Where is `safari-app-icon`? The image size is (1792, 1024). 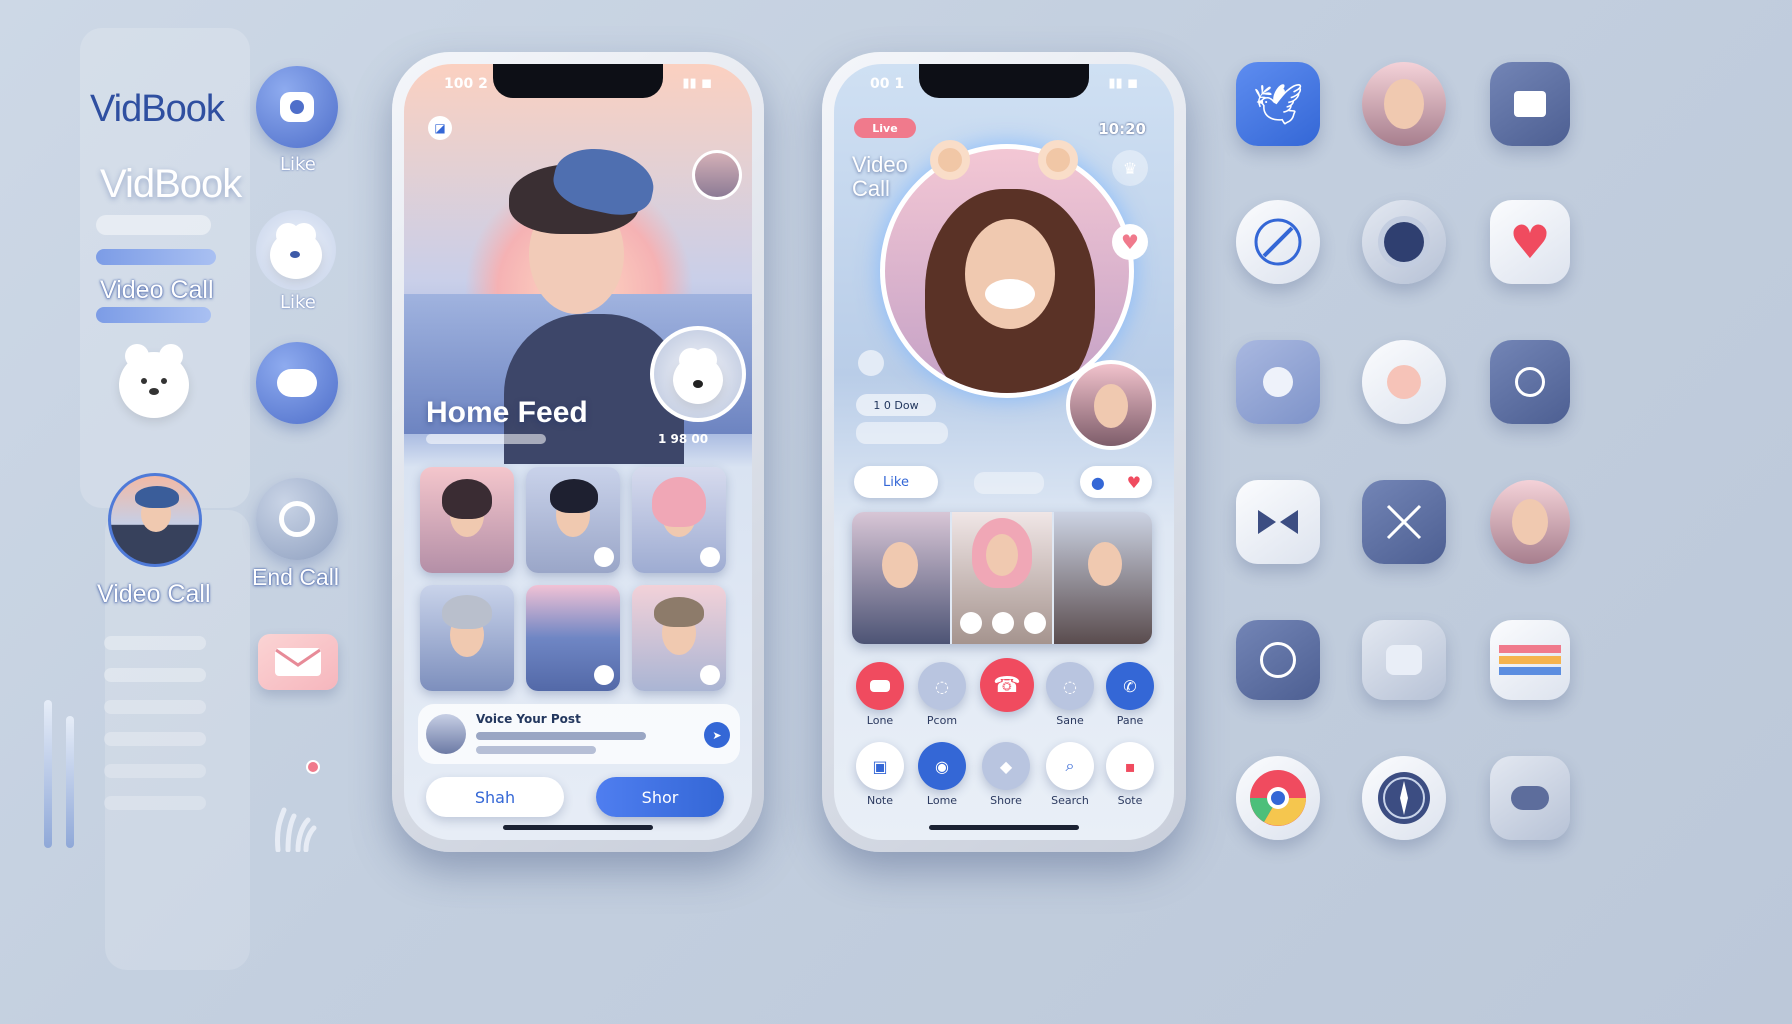
safari-app-icon is located at coordinates (1404, 798).